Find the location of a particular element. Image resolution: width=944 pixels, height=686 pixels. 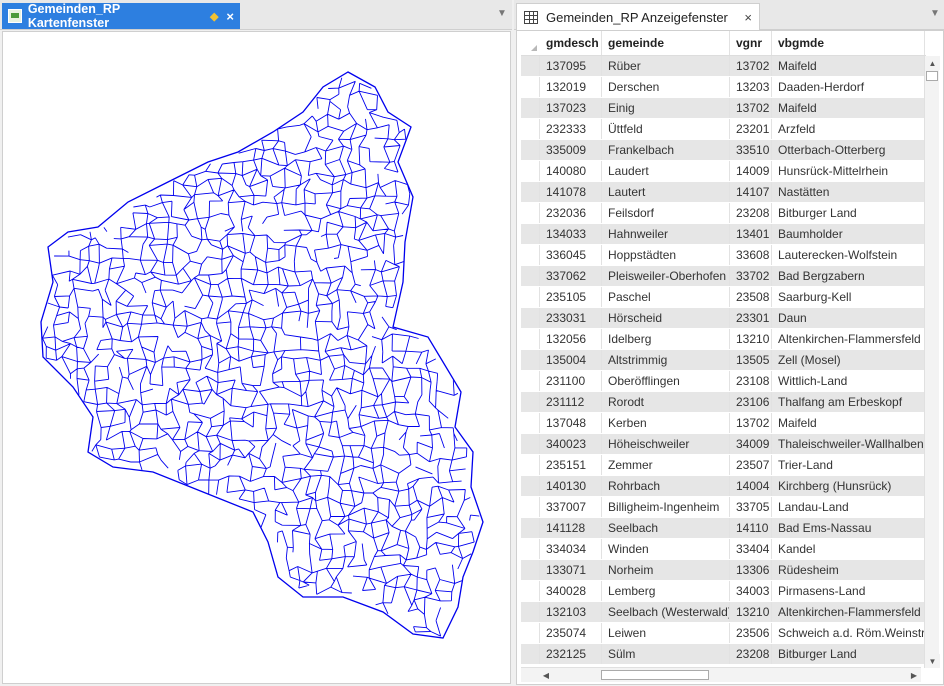

table-row: 232125 Sülm 23208 Bitburger Land is located at coordinates (723, 654).